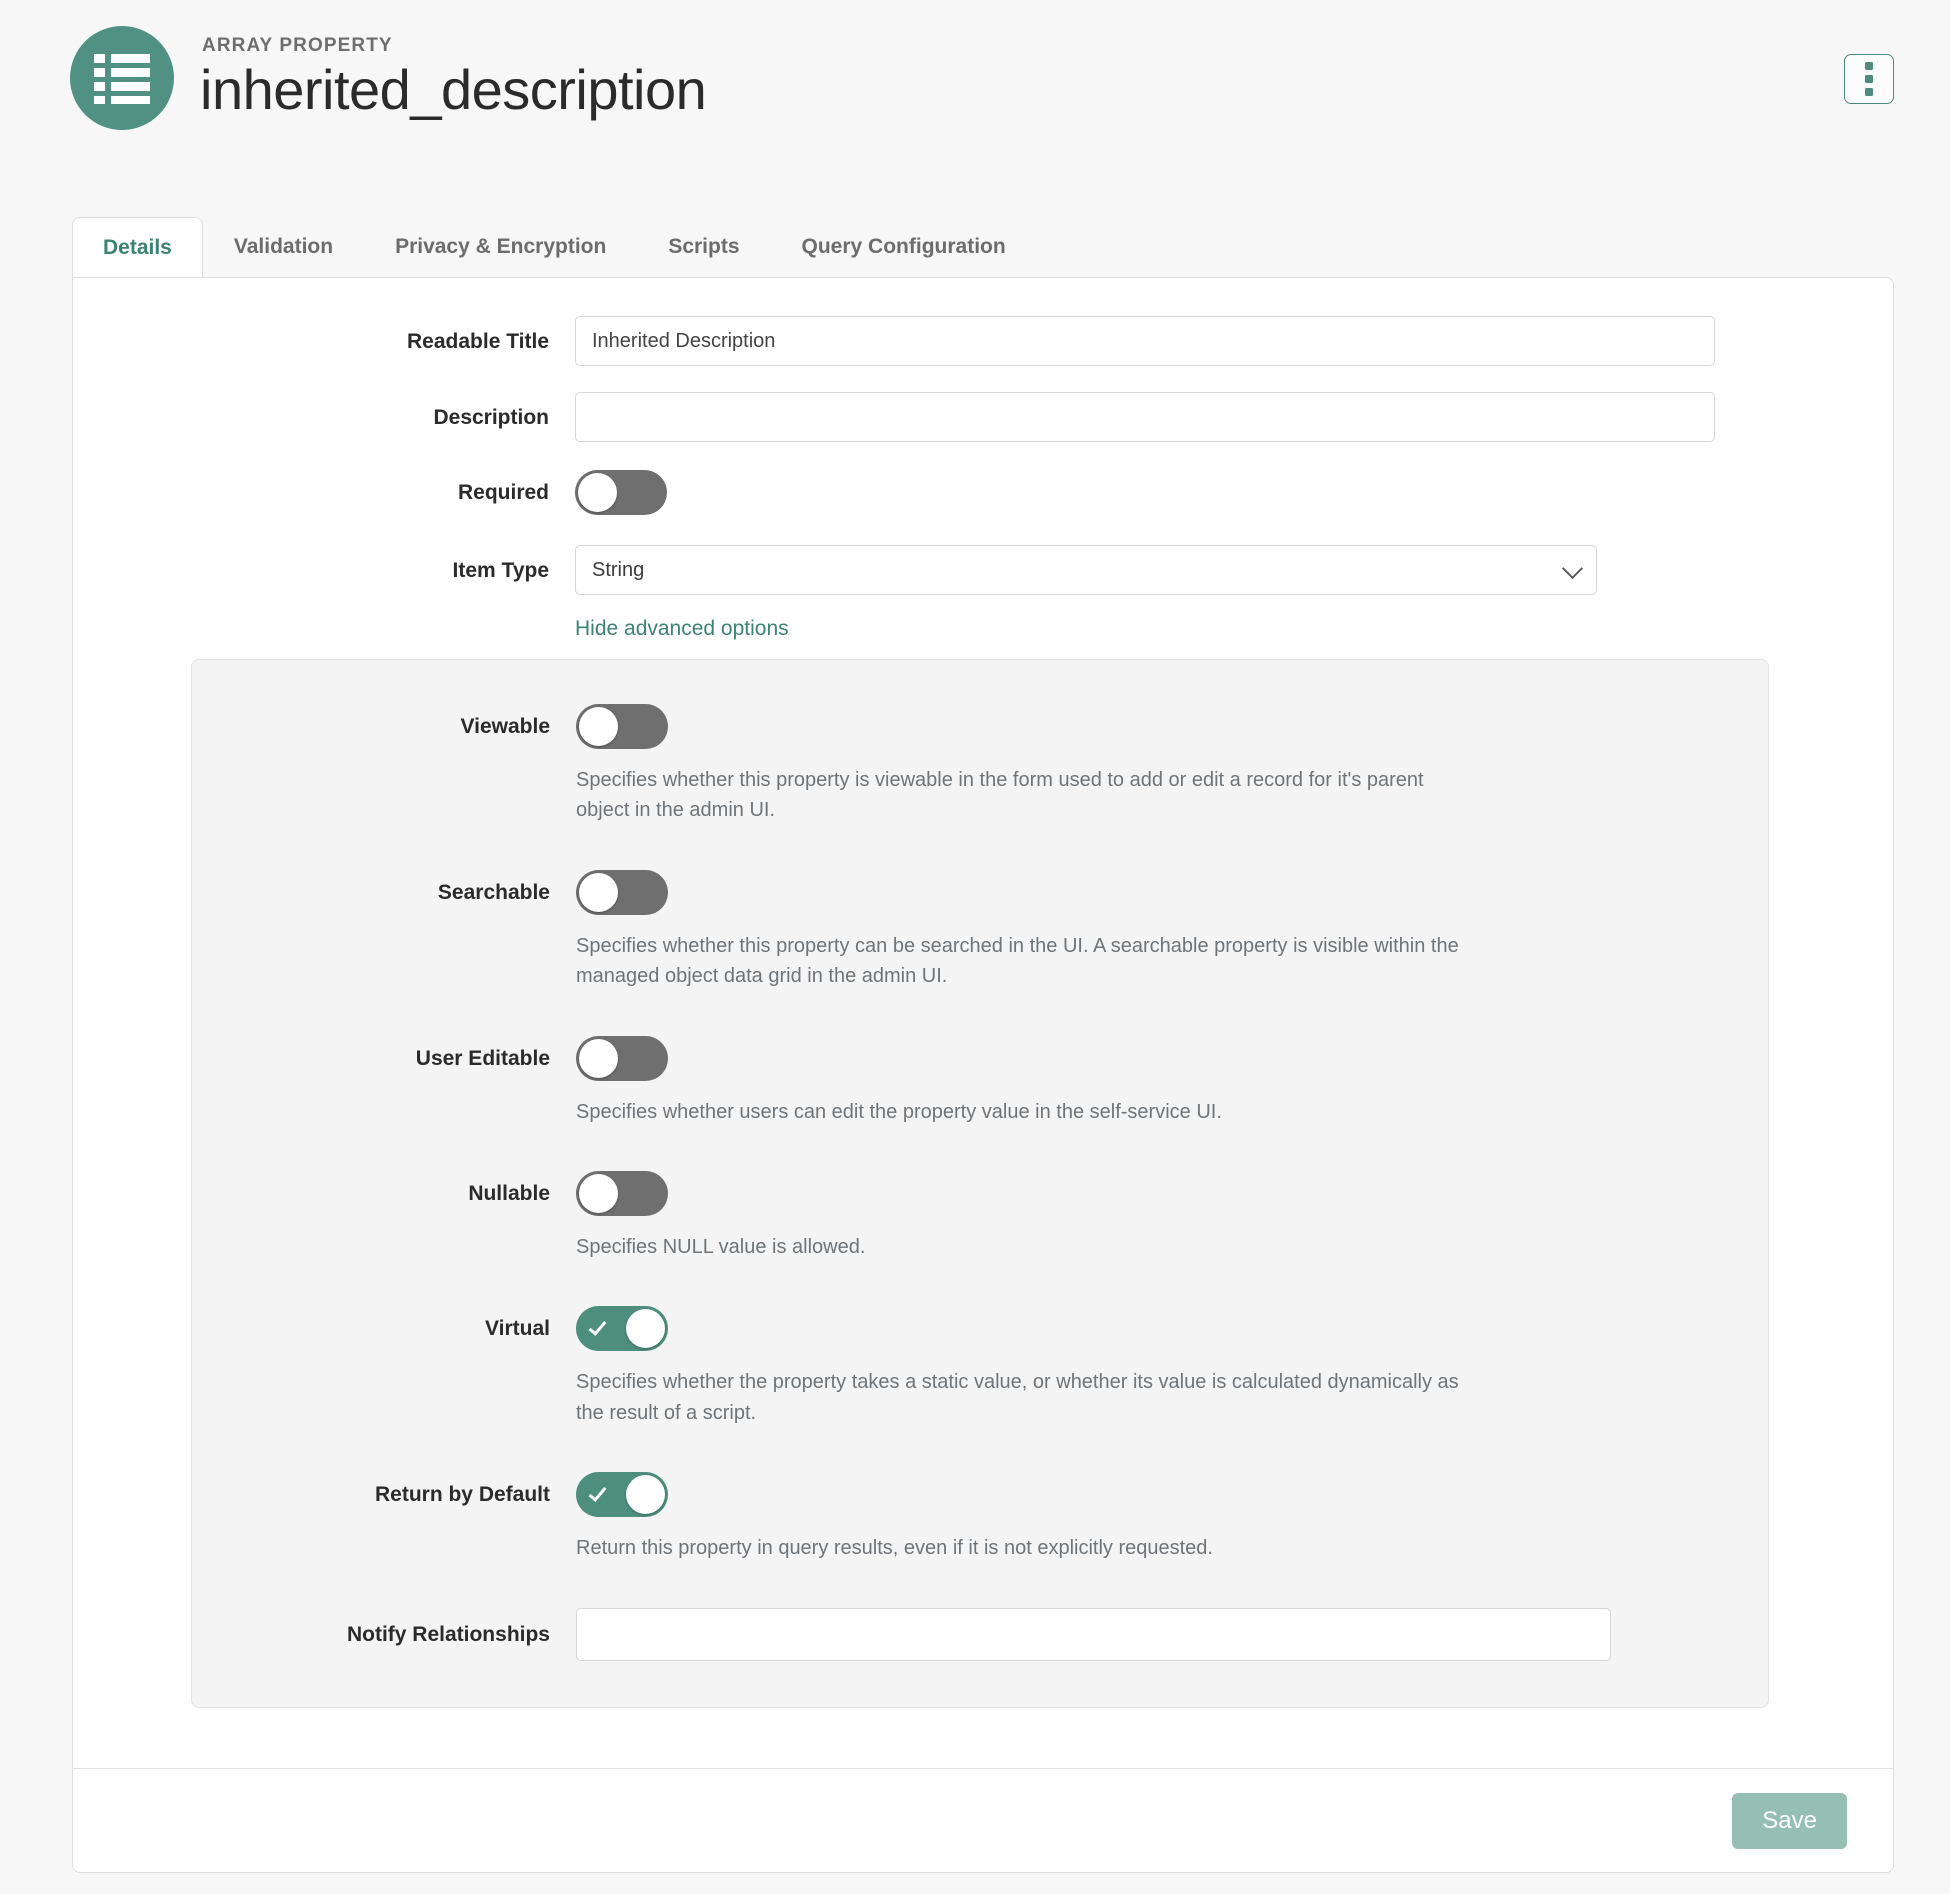  What do you see at coordinates (622, 1495) in the screenshot?
I see `return-by-default-toggle` at bounding box center [622, 1495].